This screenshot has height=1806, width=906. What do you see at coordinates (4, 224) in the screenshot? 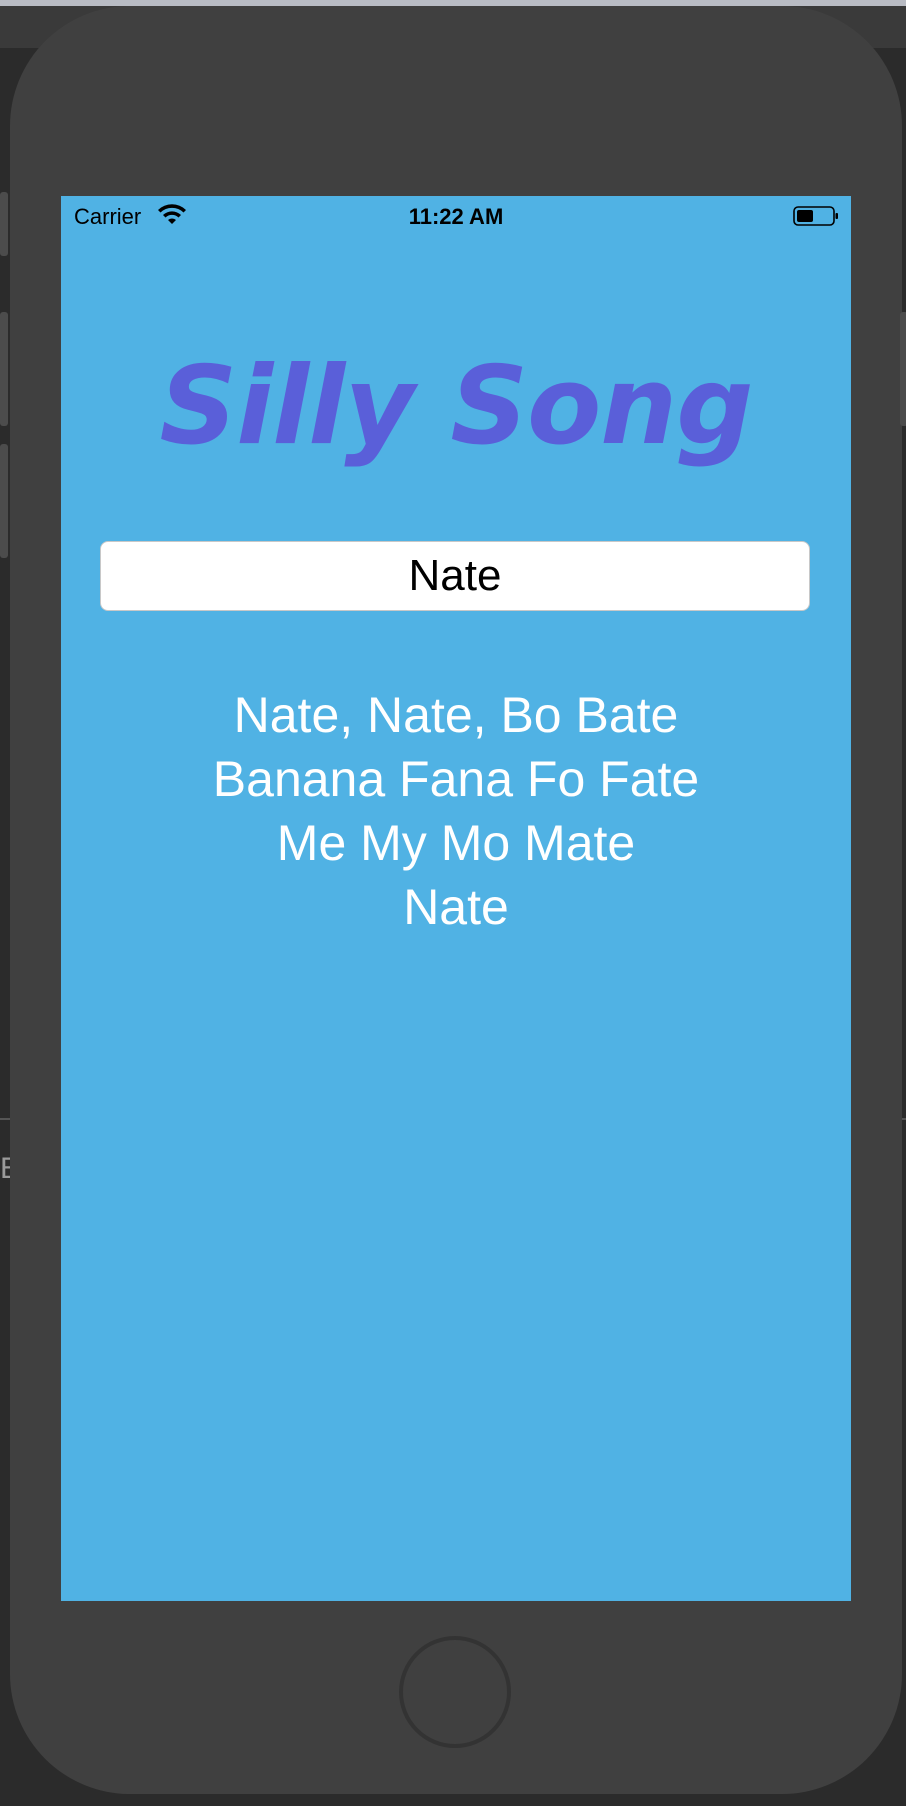
I see `device-side-button` at bounding box center [4, 224].